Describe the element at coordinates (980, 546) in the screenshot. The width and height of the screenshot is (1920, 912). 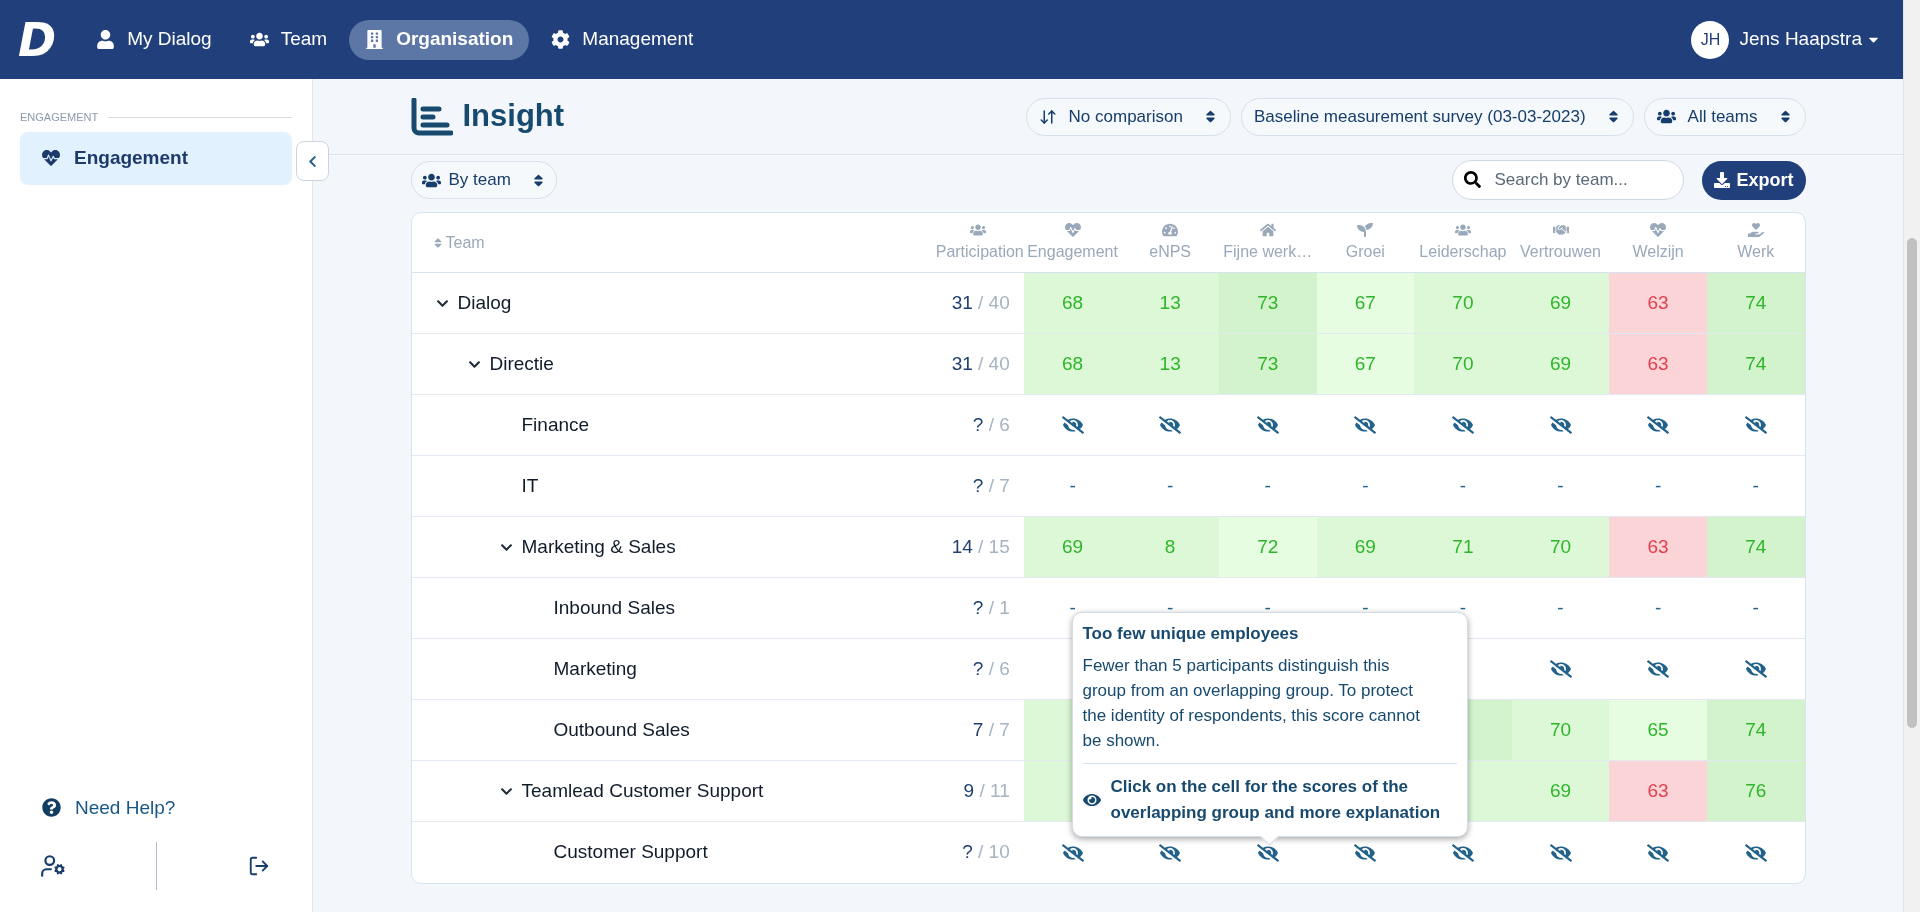
I see `participation-count: 14 / 15` at that location.